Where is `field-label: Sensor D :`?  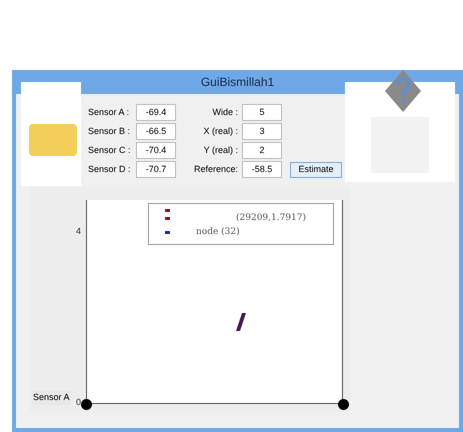 field-label: Sensor D : is located at coordinates (110, 169).